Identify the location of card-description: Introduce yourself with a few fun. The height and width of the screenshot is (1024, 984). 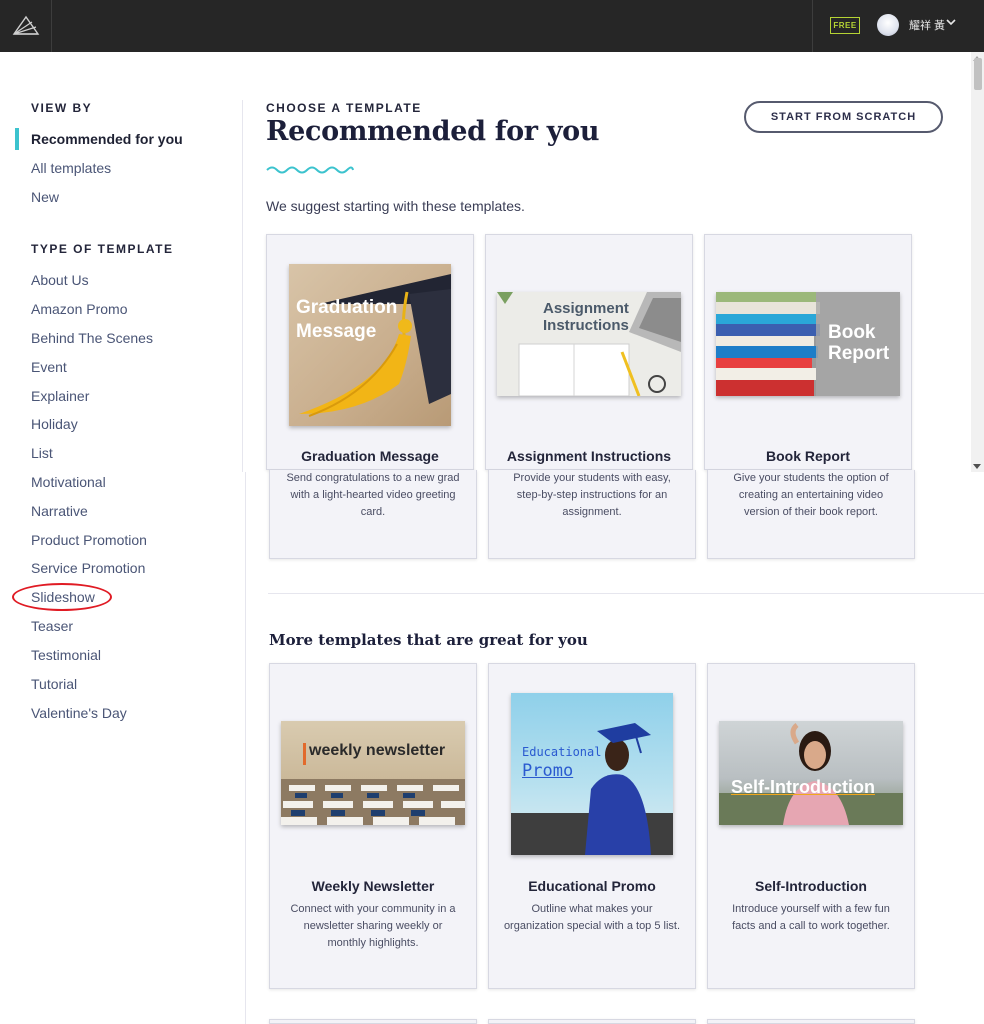
(811, 909).